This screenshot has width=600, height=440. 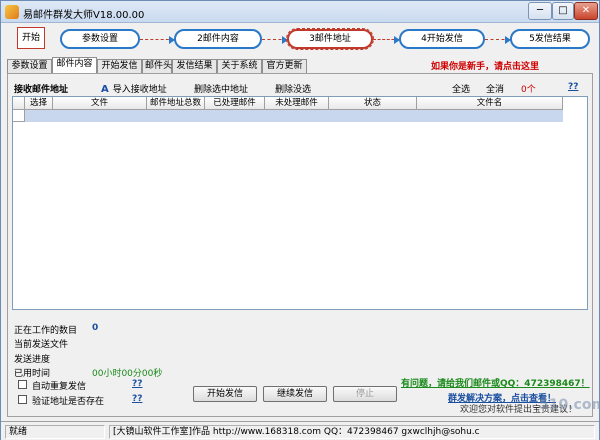 I want to click on watermark-logo: 510.com, so click(x=569, y=405).